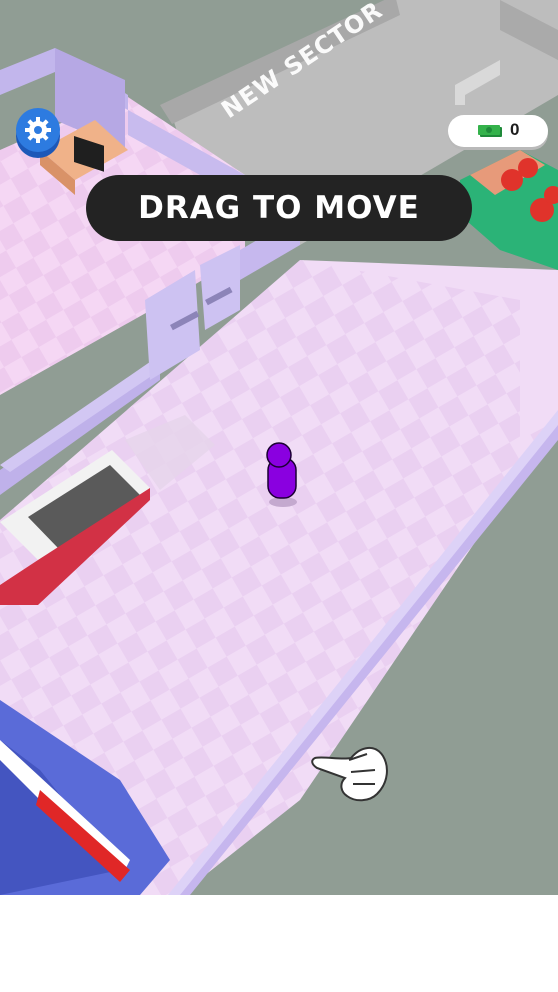 The height and width of the screenshot is (992, 558). Describe the element at coordinates (279, 943) in the screenshot. I see `bottom-blank-area` at that location.